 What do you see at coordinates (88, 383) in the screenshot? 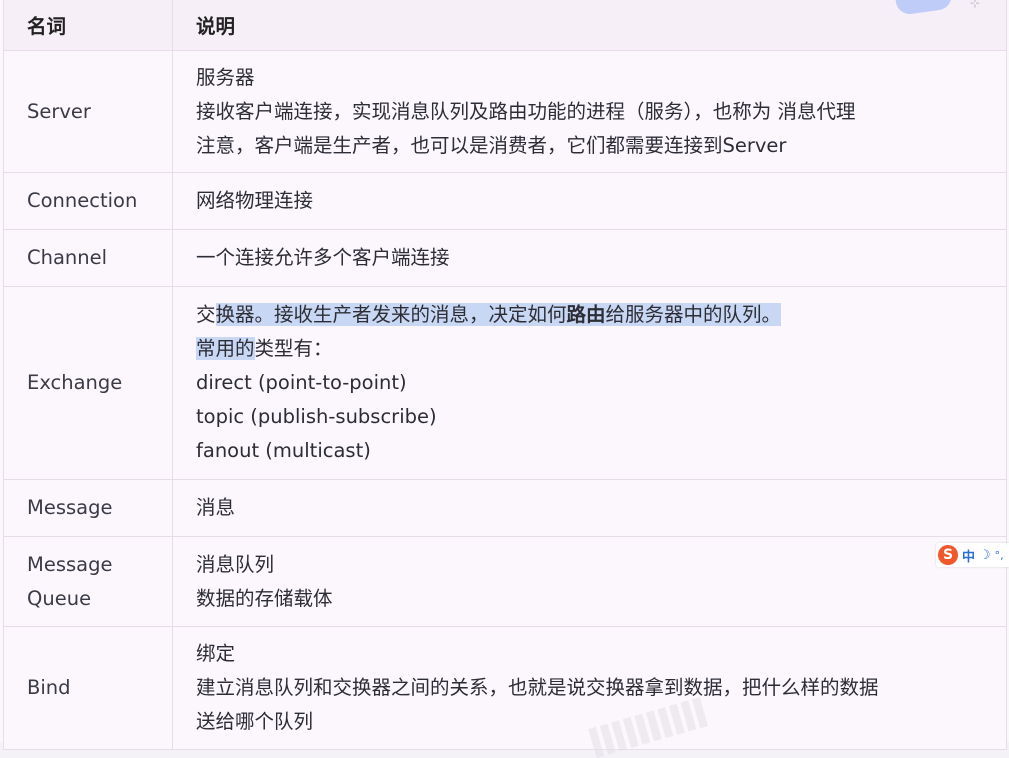
I see `term-cell: Exchange` at bounding box center [88, 383].